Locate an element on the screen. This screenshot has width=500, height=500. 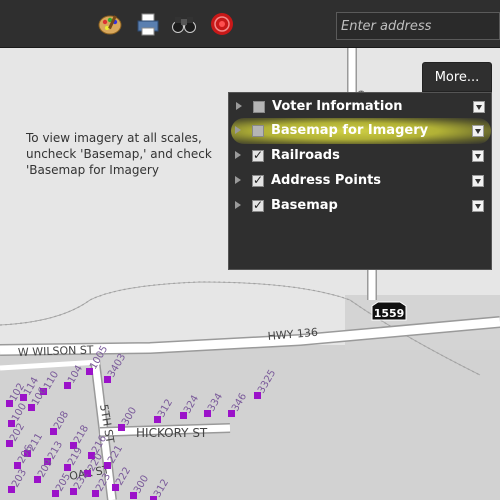
layer-label: Address Points is located at coordinates (326, 180).